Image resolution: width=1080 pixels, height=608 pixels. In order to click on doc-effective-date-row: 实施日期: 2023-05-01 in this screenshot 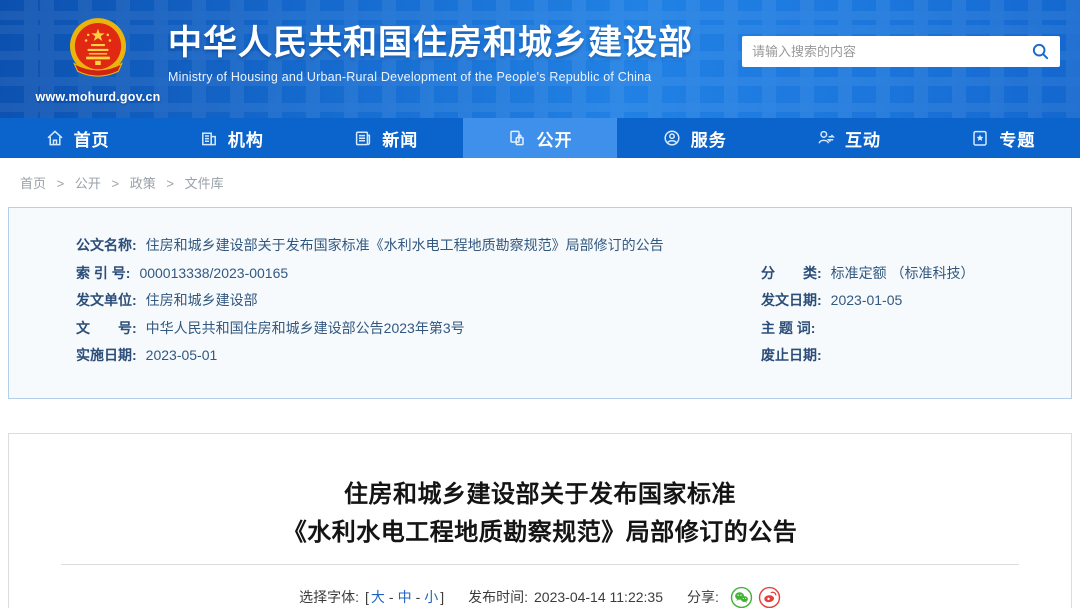, I will do `click(147, 355)`.